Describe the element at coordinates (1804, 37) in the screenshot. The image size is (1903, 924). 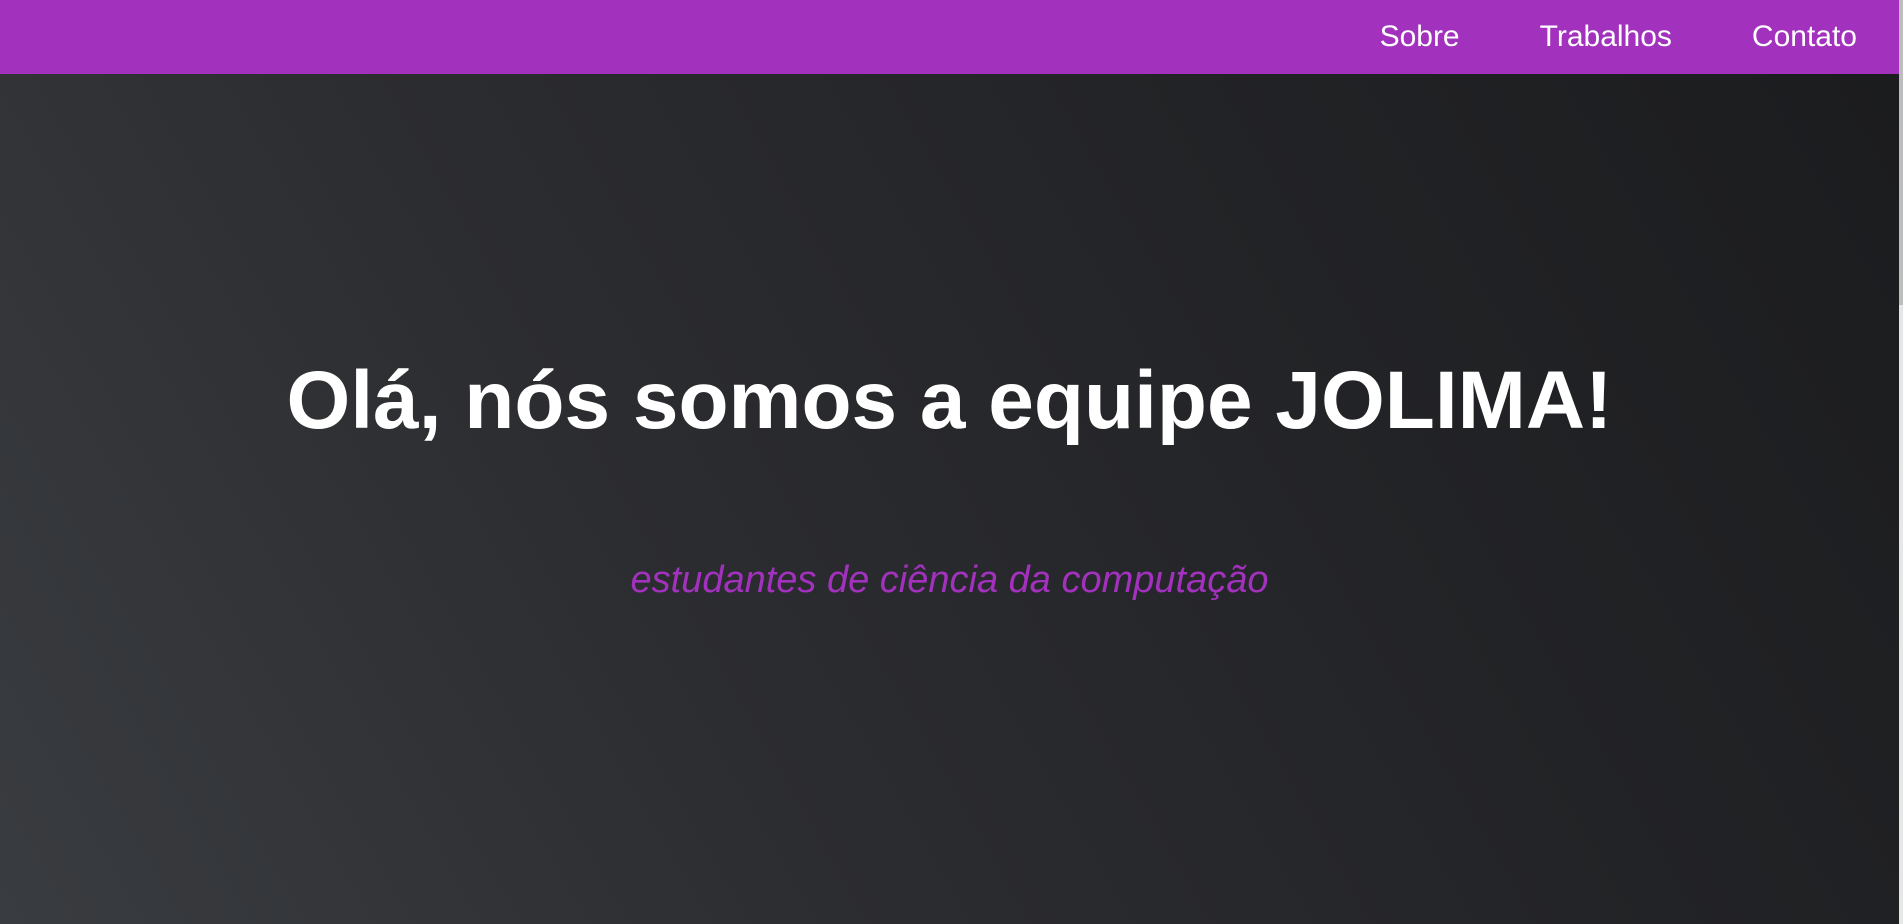
I see `nav-link-contato: Contato` at that location.